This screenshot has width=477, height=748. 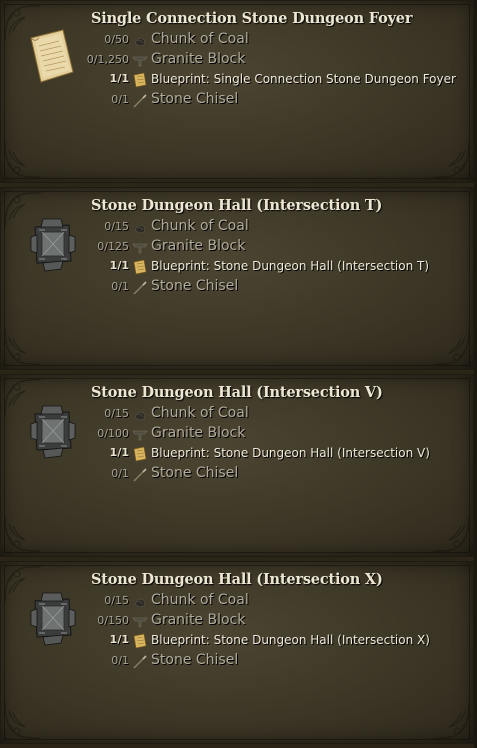 I want to click on ingredient-row: 0/150 Granite Block, so click(x=238, y=622).